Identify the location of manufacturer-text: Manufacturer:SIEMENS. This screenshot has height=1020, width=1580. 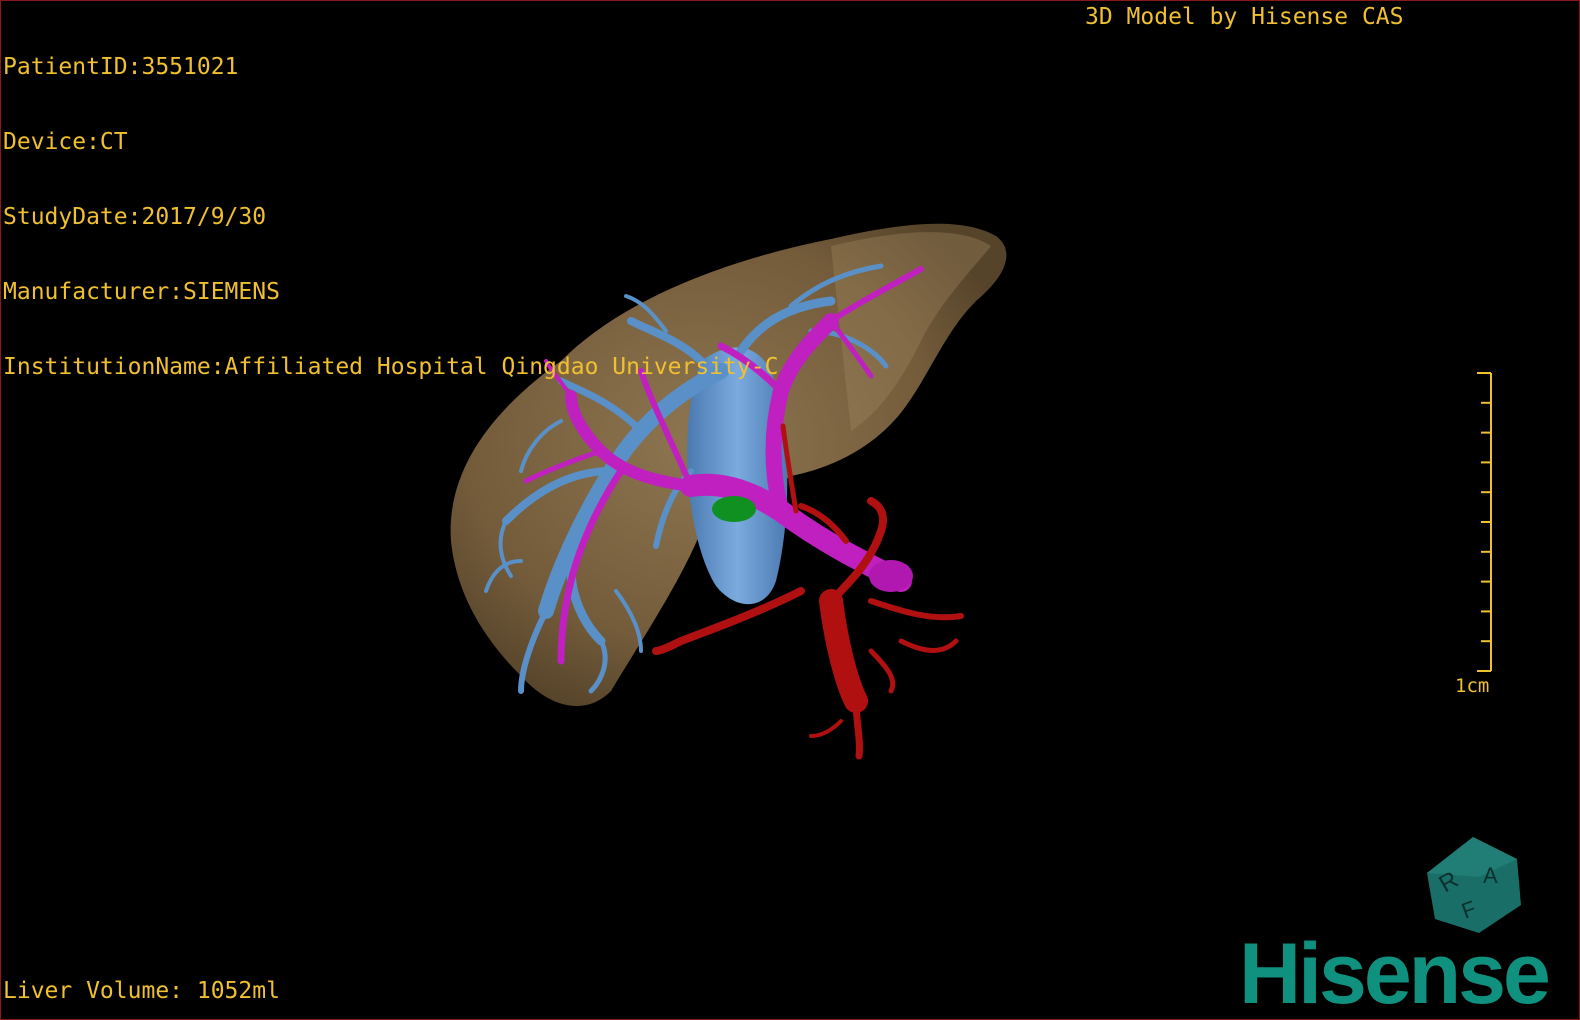
(141, 292).